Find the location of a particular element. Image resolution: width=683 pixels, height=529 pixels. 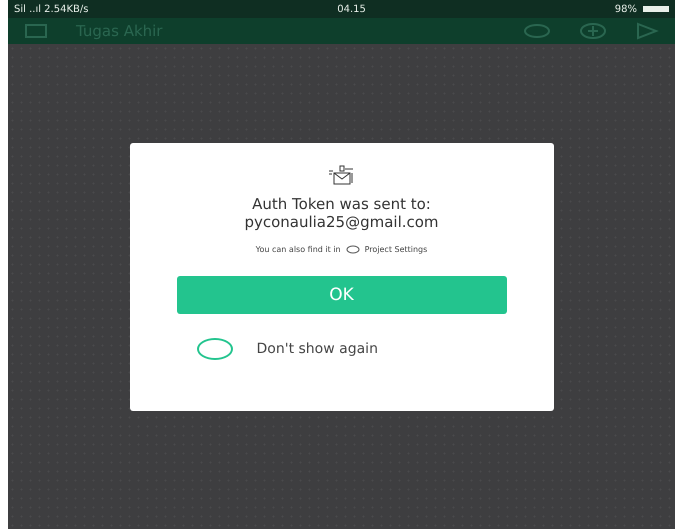

dont-show-label: Don't show again is located at coordinates (317, 348).